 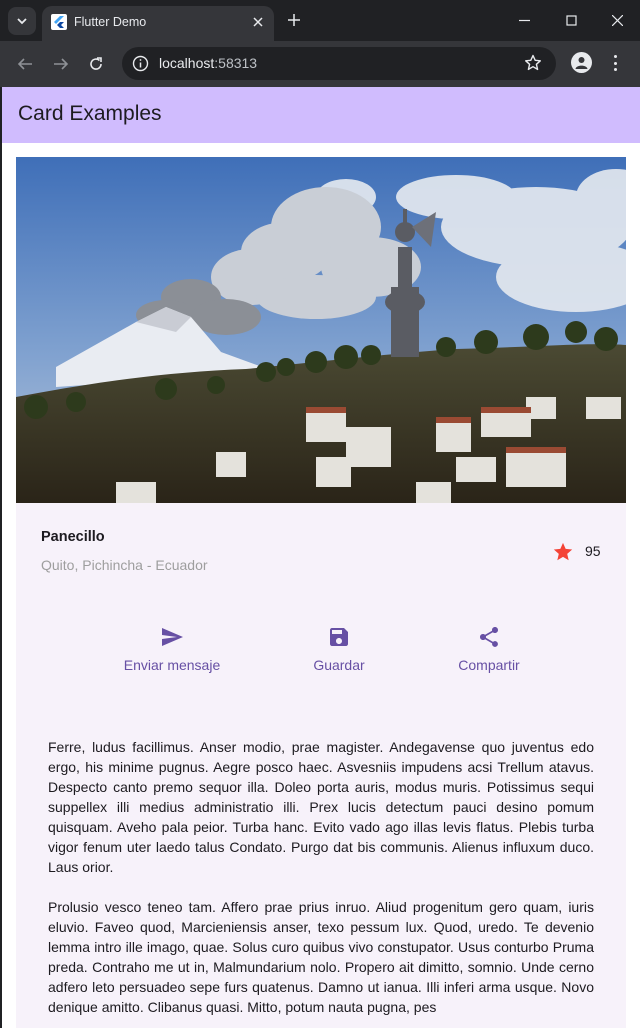 I want to click on place-name: Panecillo, so click(x=73, y=537).